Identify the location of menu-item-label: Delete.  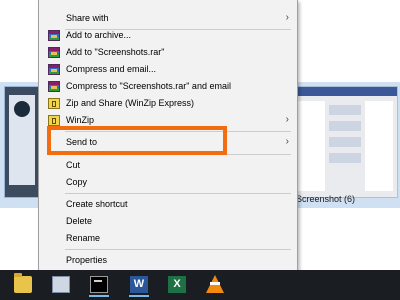
(79, 221).